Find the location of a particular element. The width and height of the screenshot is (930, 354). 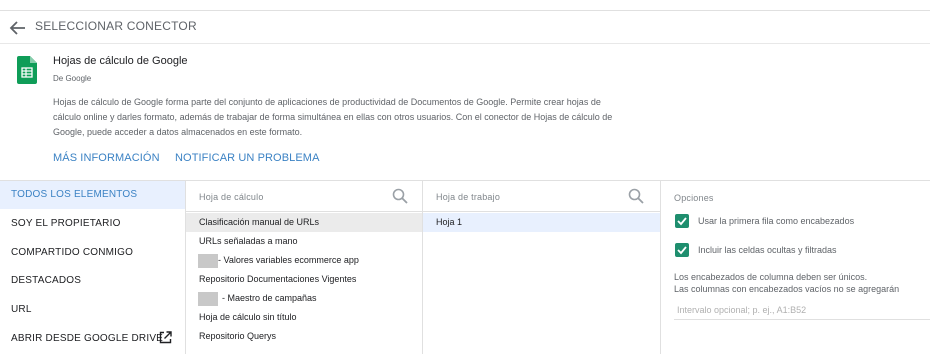

spreadsheet-item-label: Repositorio Documentaciones Vigentes is located at coordinates (278, 279).